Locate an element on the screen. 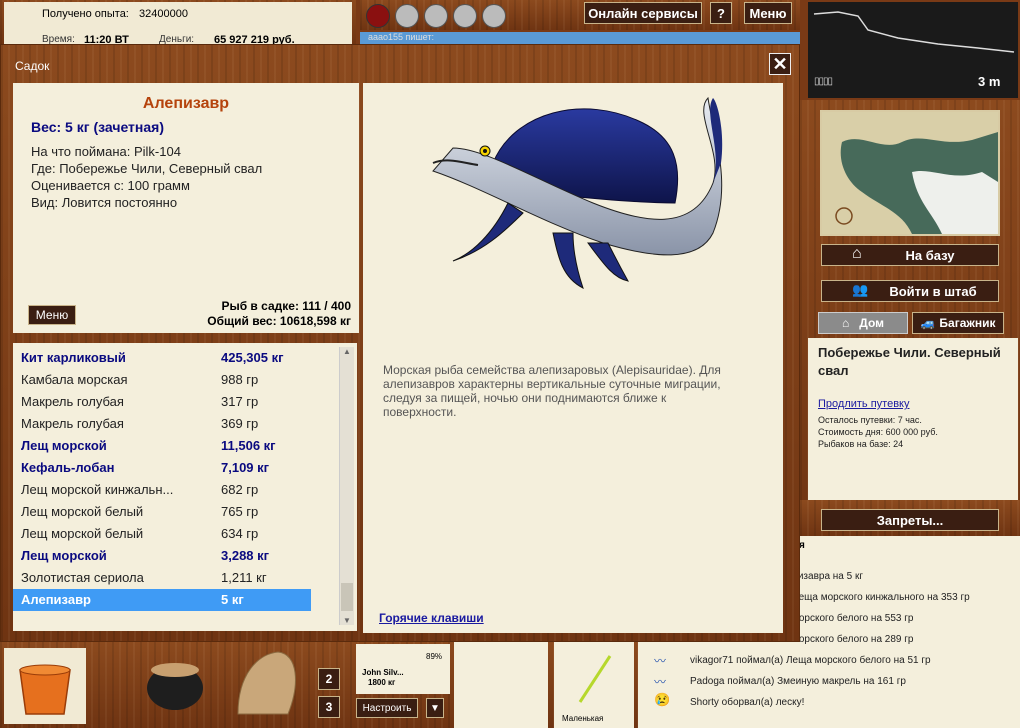 The height and width of the screenshot is (728, 1020). location-map is located at coordinates (910, 173).